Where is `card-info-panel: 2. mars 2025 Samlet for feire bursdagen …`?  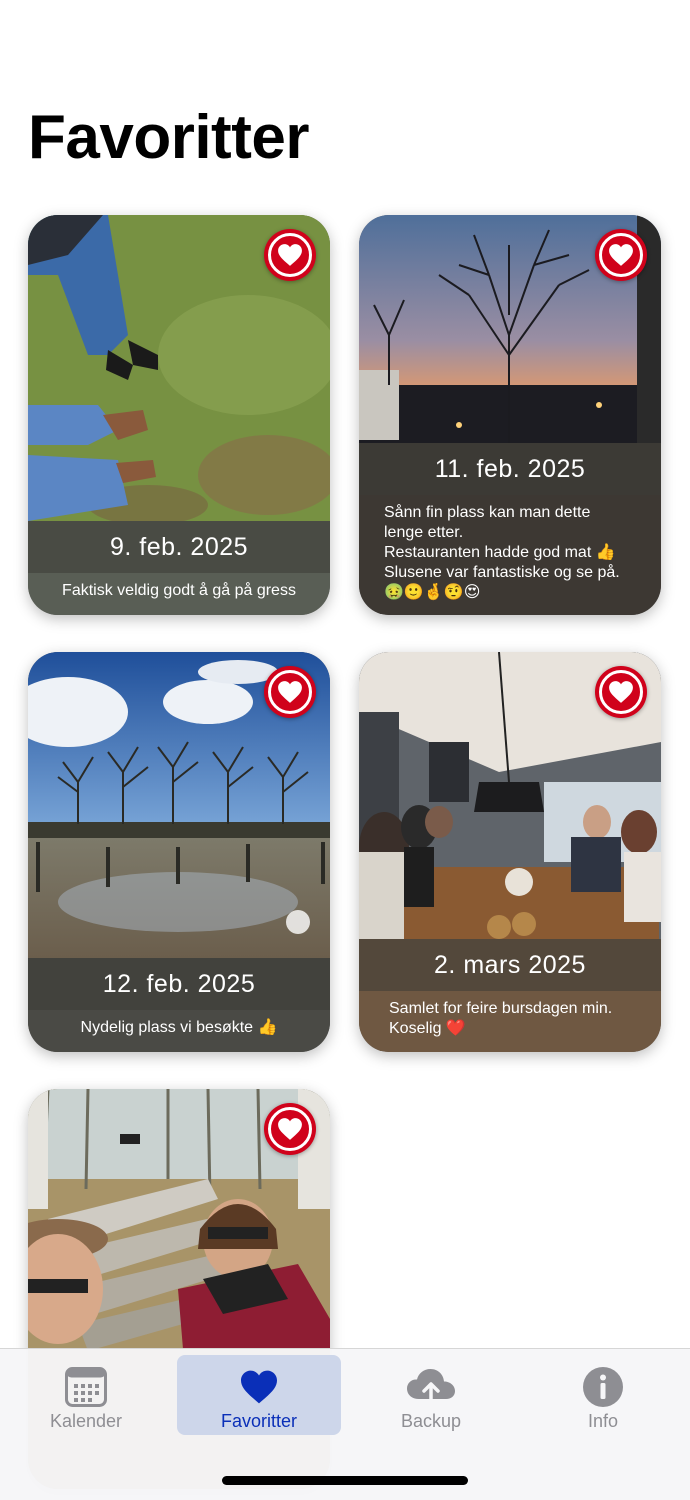
card-info-panel: 2. mars 2025 Samlet for feire bursdagen … is located at coordinates (510, 995).